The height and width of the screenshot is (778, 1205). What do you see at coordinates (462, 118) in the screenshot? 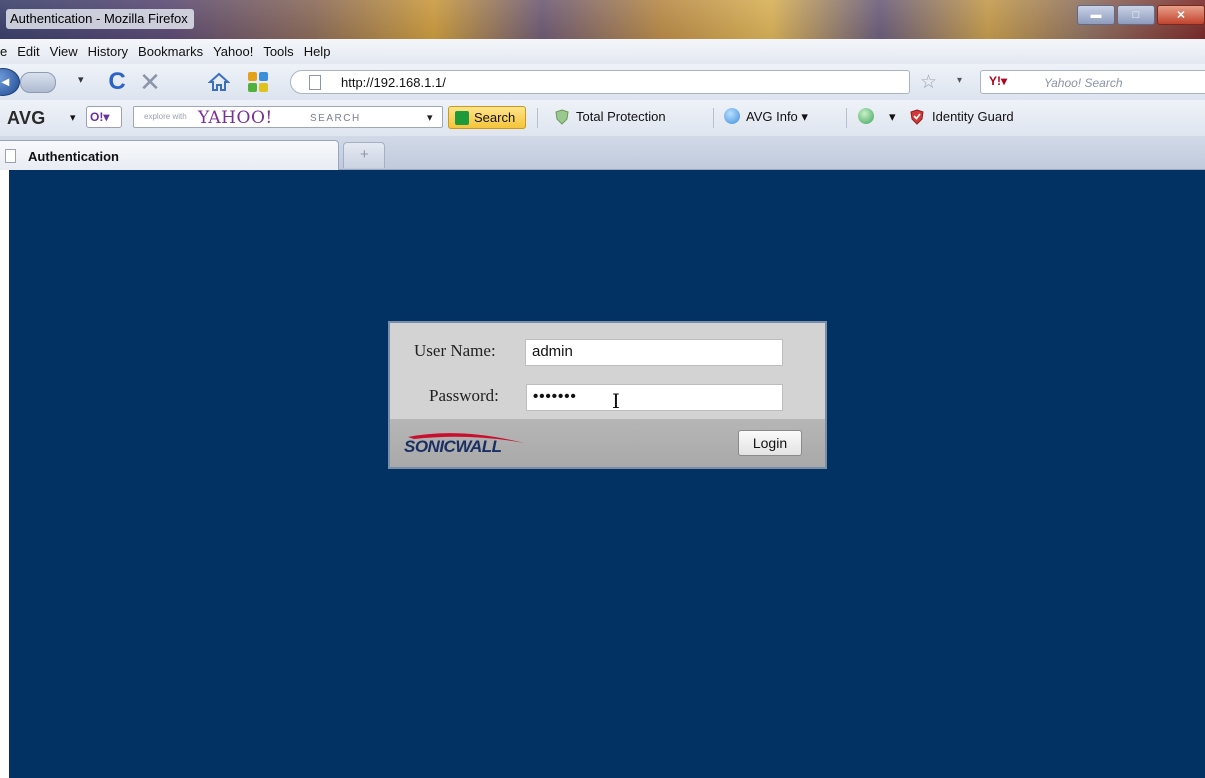
I see `search-icon` at bounding box center [462, 118].